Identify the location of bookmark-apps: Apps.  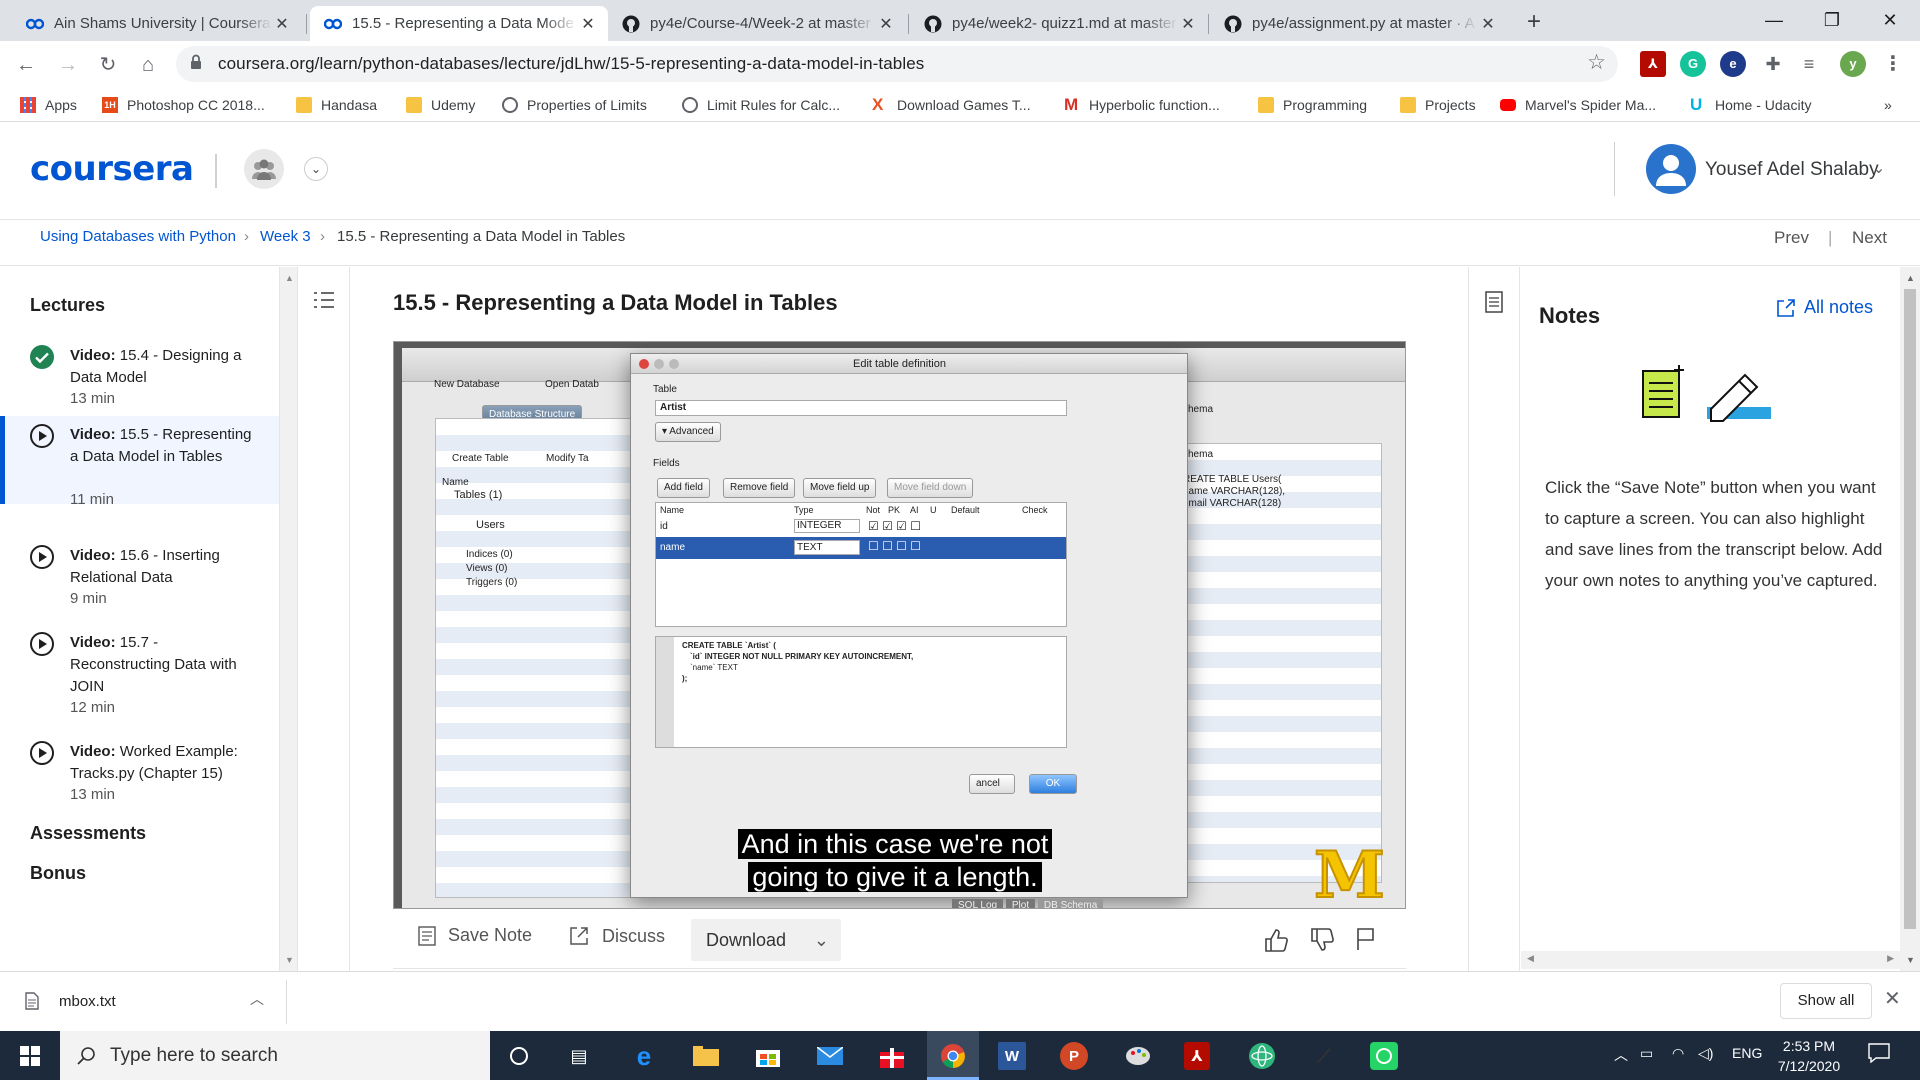
(48, 105).